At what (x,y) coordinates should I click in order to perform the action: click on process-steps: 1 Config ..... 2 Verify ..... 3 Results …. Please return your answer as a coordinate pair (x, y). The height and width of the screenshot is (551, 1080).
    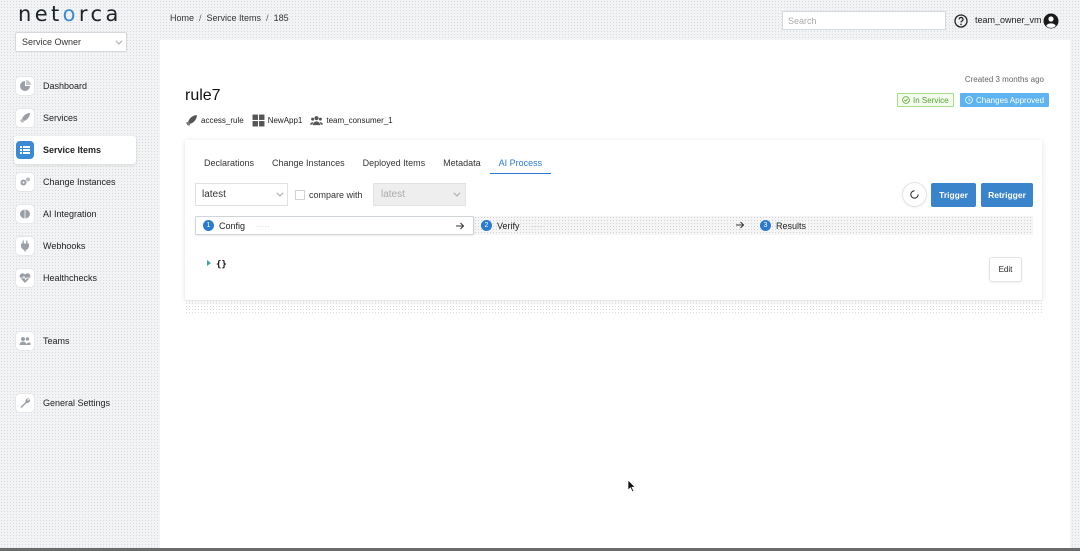
    Looking at the image, I should click on (614, 225).